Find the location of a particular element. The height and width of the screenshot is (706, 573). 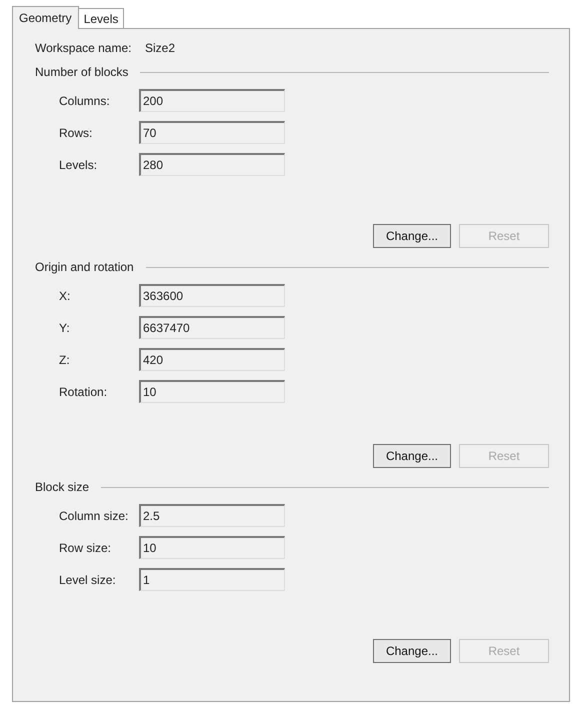

input-field: 363600 is located at coordinates (212, 295).